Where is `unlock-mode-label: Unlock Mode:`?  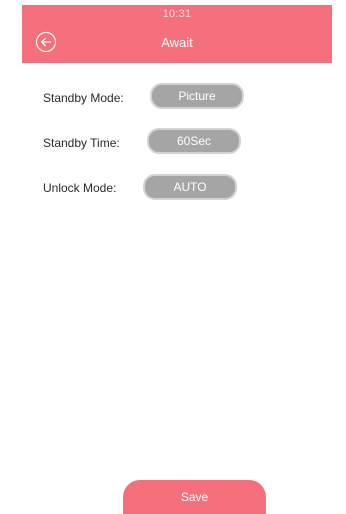 unlock-mode-label: Unlock Mode: is located at coordinates (80, 188).